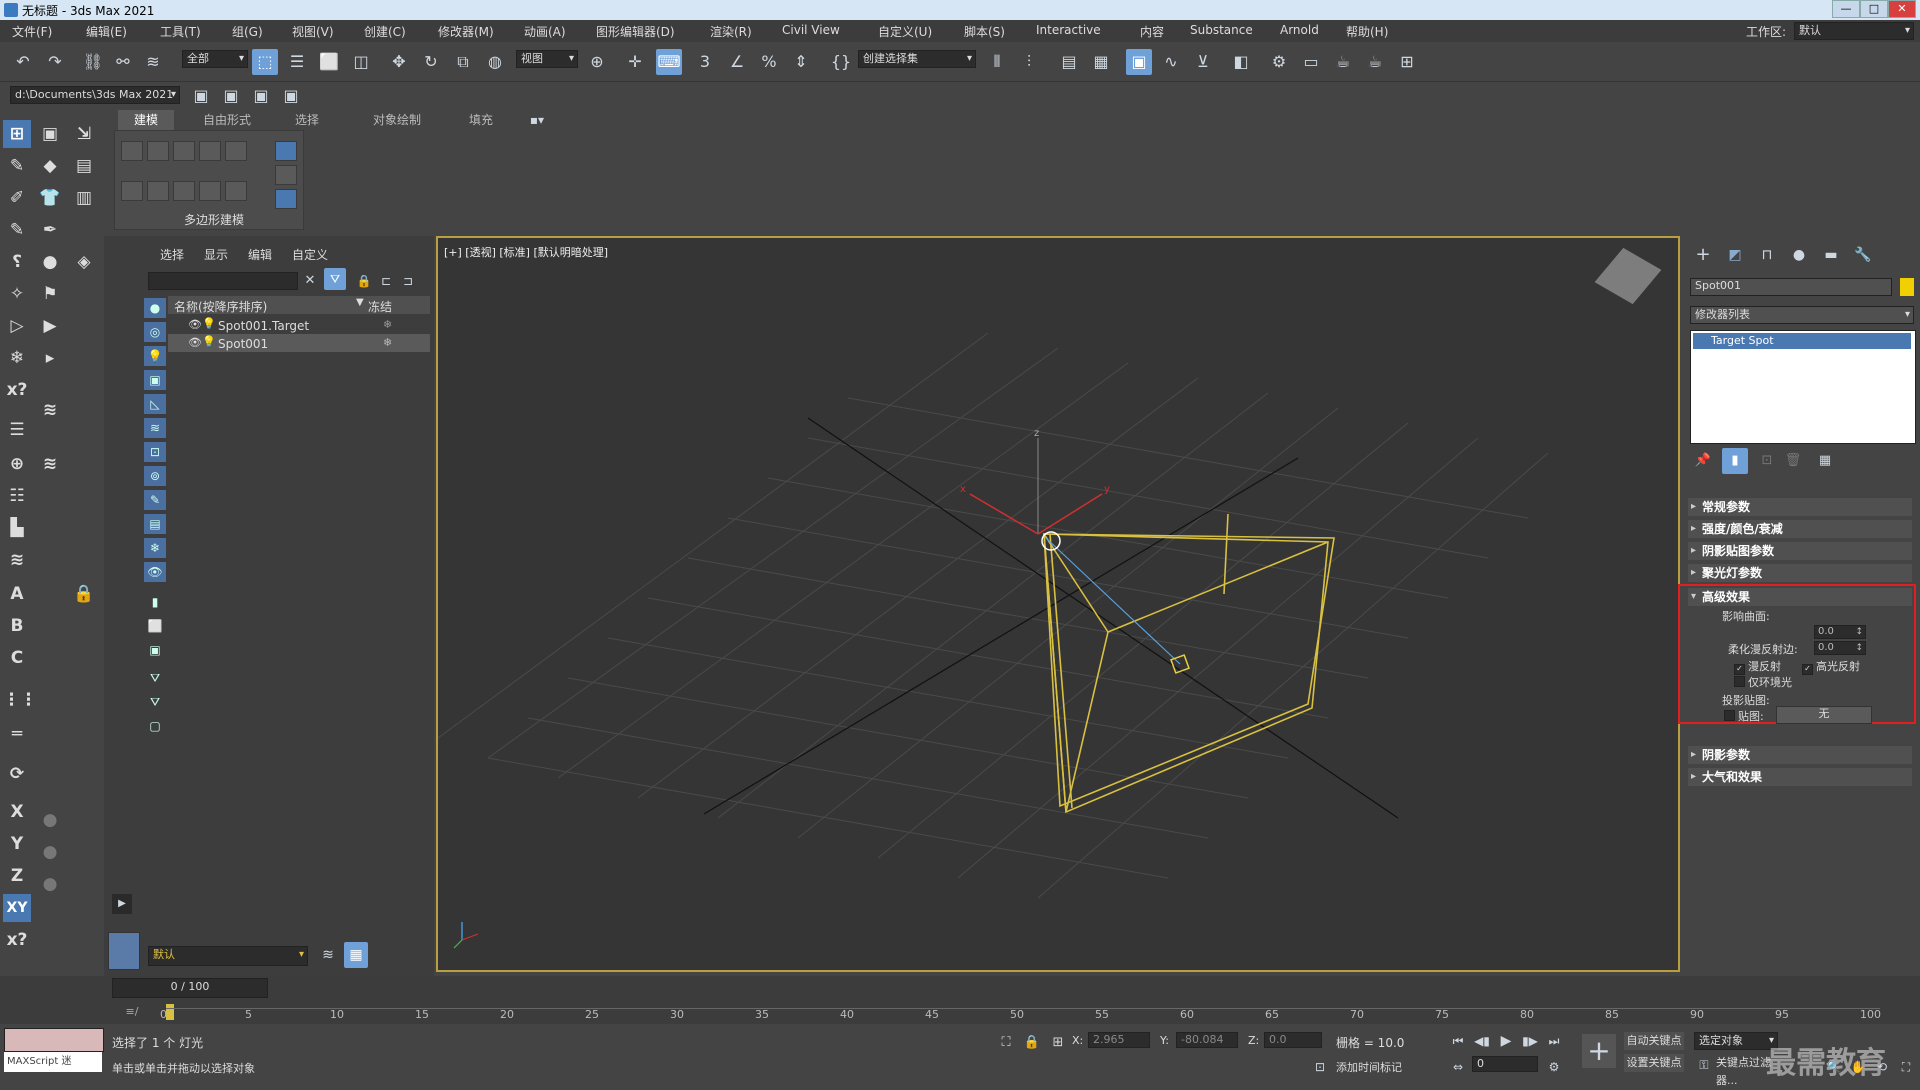  What do you see at coordinates (50, 198) in the screenshot?
I see `shirt-icon: 👕` at bounding box center [50, 198].